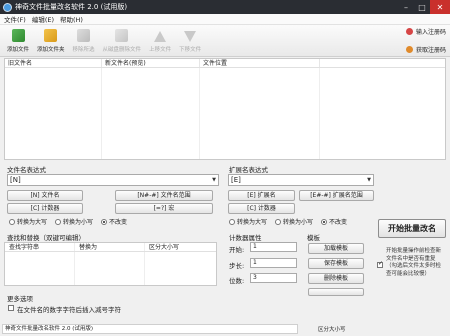 The width and height of the screenshot is (450, 336). I want to click on radio-unchanged: 不改变, so click(114, 221).